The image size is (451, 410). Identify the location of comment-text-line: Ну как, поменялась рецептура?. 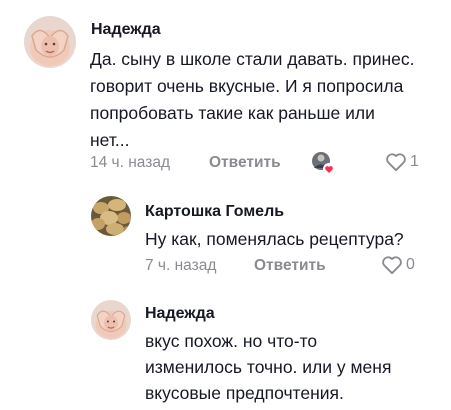
(274, 239).